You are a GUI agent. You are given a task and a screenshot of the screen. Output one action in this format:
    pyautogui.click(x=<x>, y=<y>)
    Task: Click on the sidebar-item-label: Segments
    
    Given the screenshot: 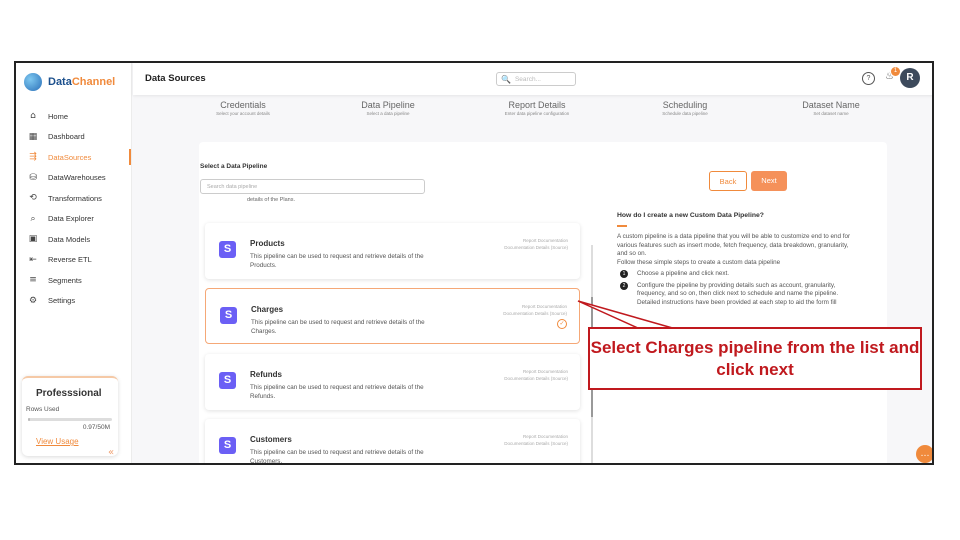 What is the action you would take?
    pyautogui.click(x=65, y=280)
    